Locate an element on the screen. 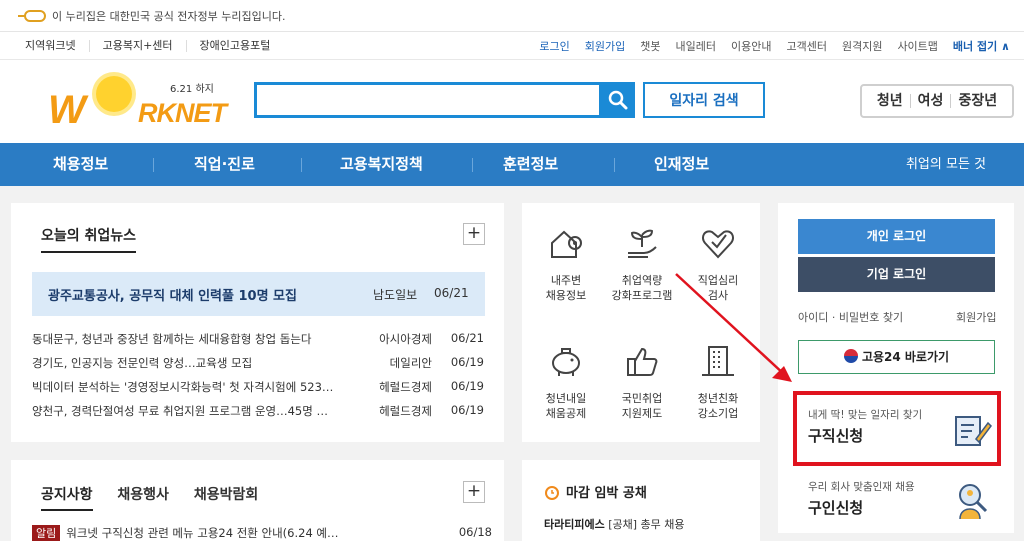 This screenshot has height=541, width=1024. service-youth-savings: 청년내일 채움공제 is located at coordinates (566, 381).